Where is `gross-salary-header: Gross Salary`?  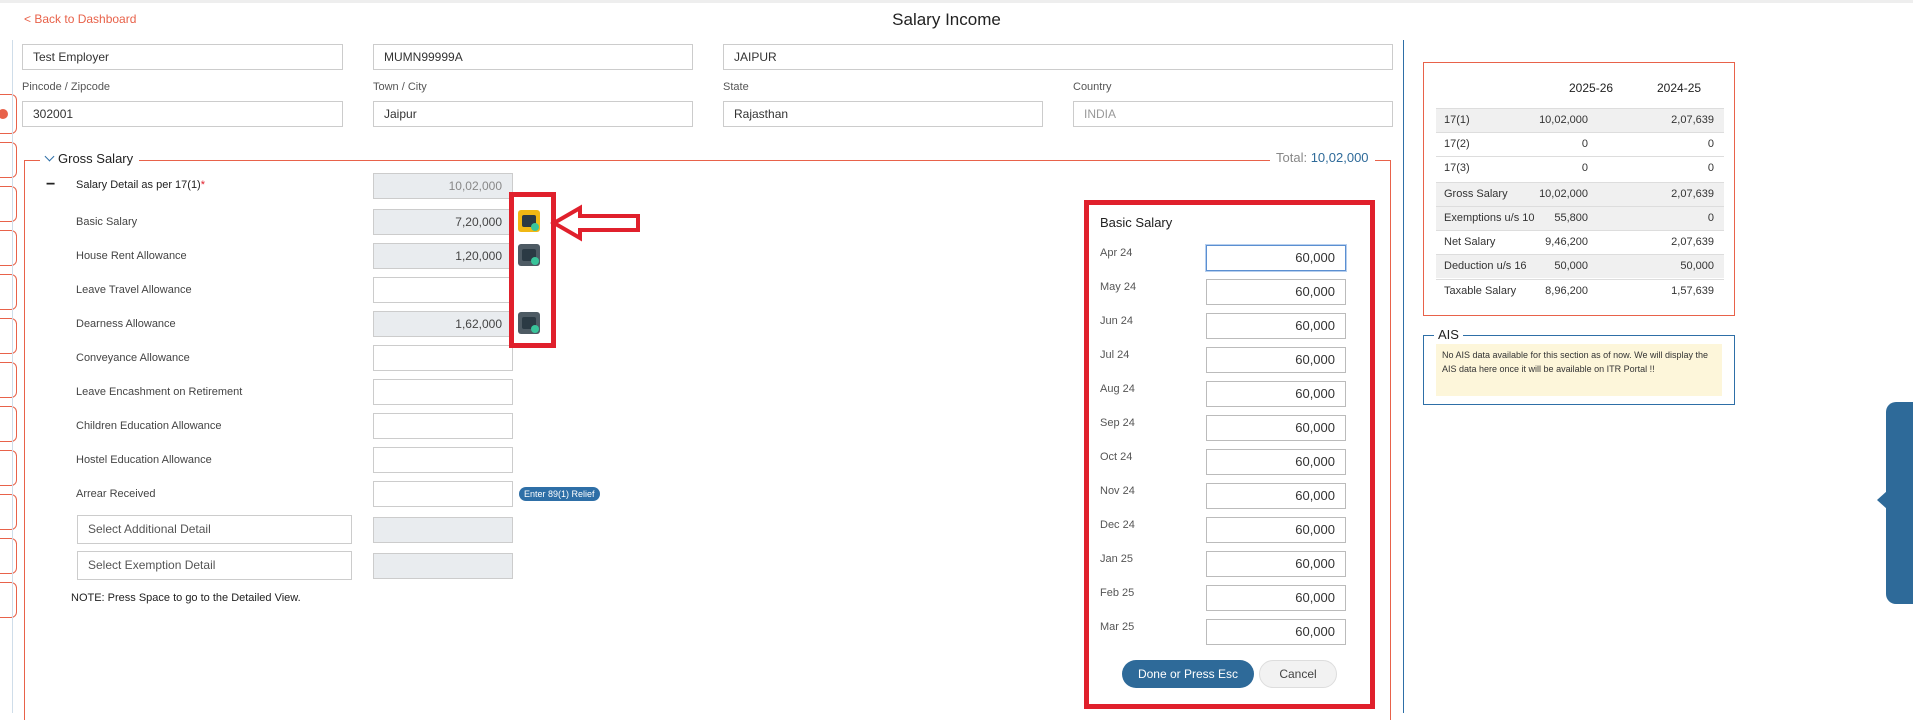
gross-salary-header: Gross Salary is located at coordinates (90, 158).